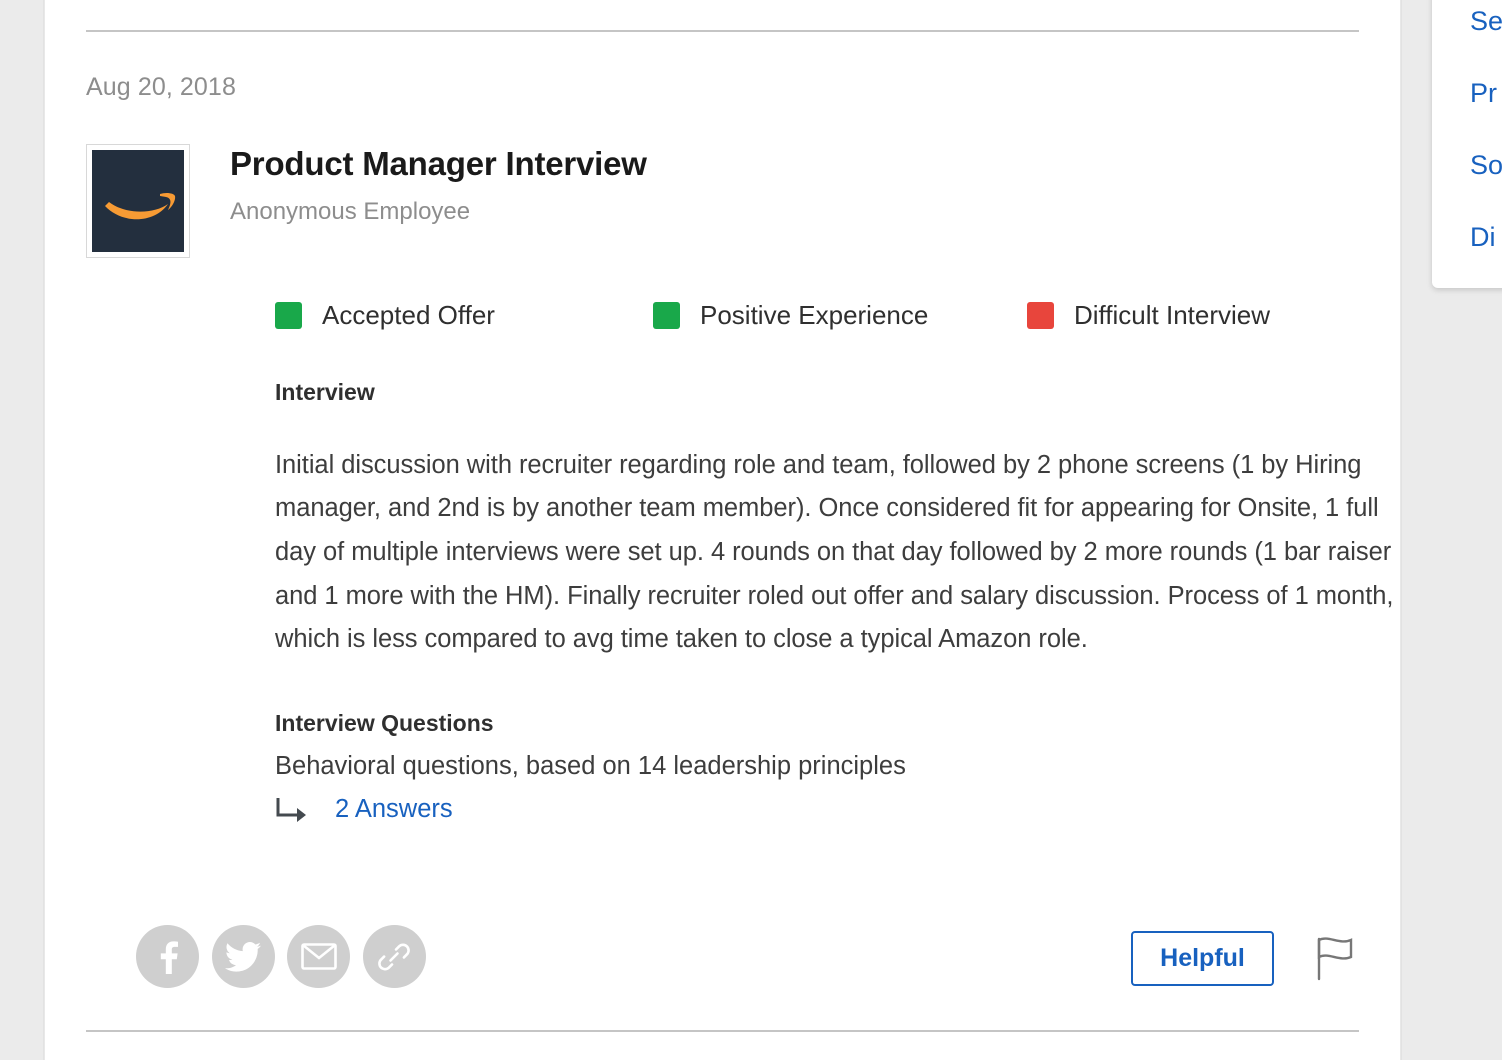  I want to click on status-label: Accepted Offer, so click(408, 315).